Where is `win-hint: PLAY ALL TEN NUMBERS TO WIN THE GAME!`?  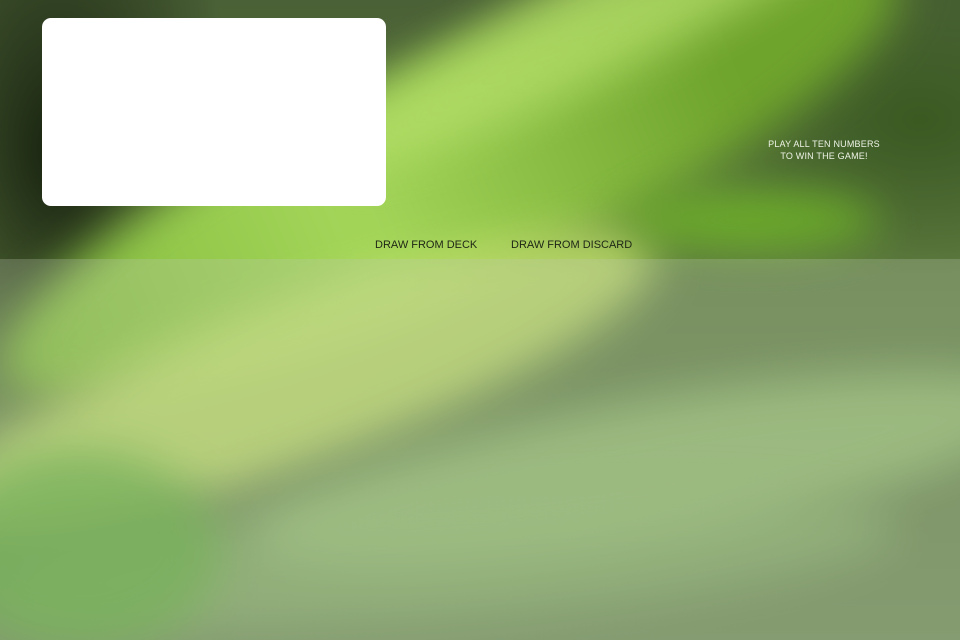
win-hint: PLAY ALL TEN NUMBERS TO WIN THE GAME! is located at coordinates (824, 150).